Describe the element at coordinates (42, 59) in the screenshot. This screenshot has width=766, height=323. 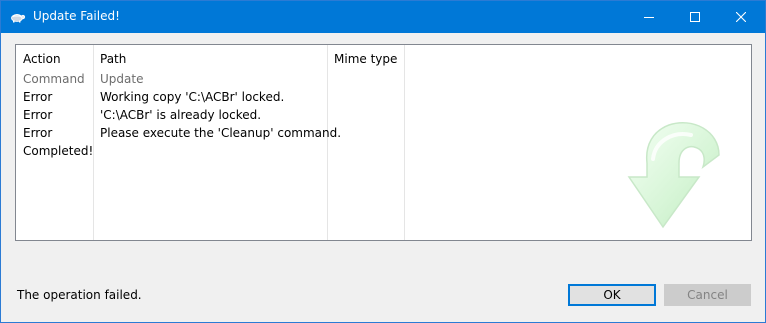
I see `column-header-action: Action` at that location.